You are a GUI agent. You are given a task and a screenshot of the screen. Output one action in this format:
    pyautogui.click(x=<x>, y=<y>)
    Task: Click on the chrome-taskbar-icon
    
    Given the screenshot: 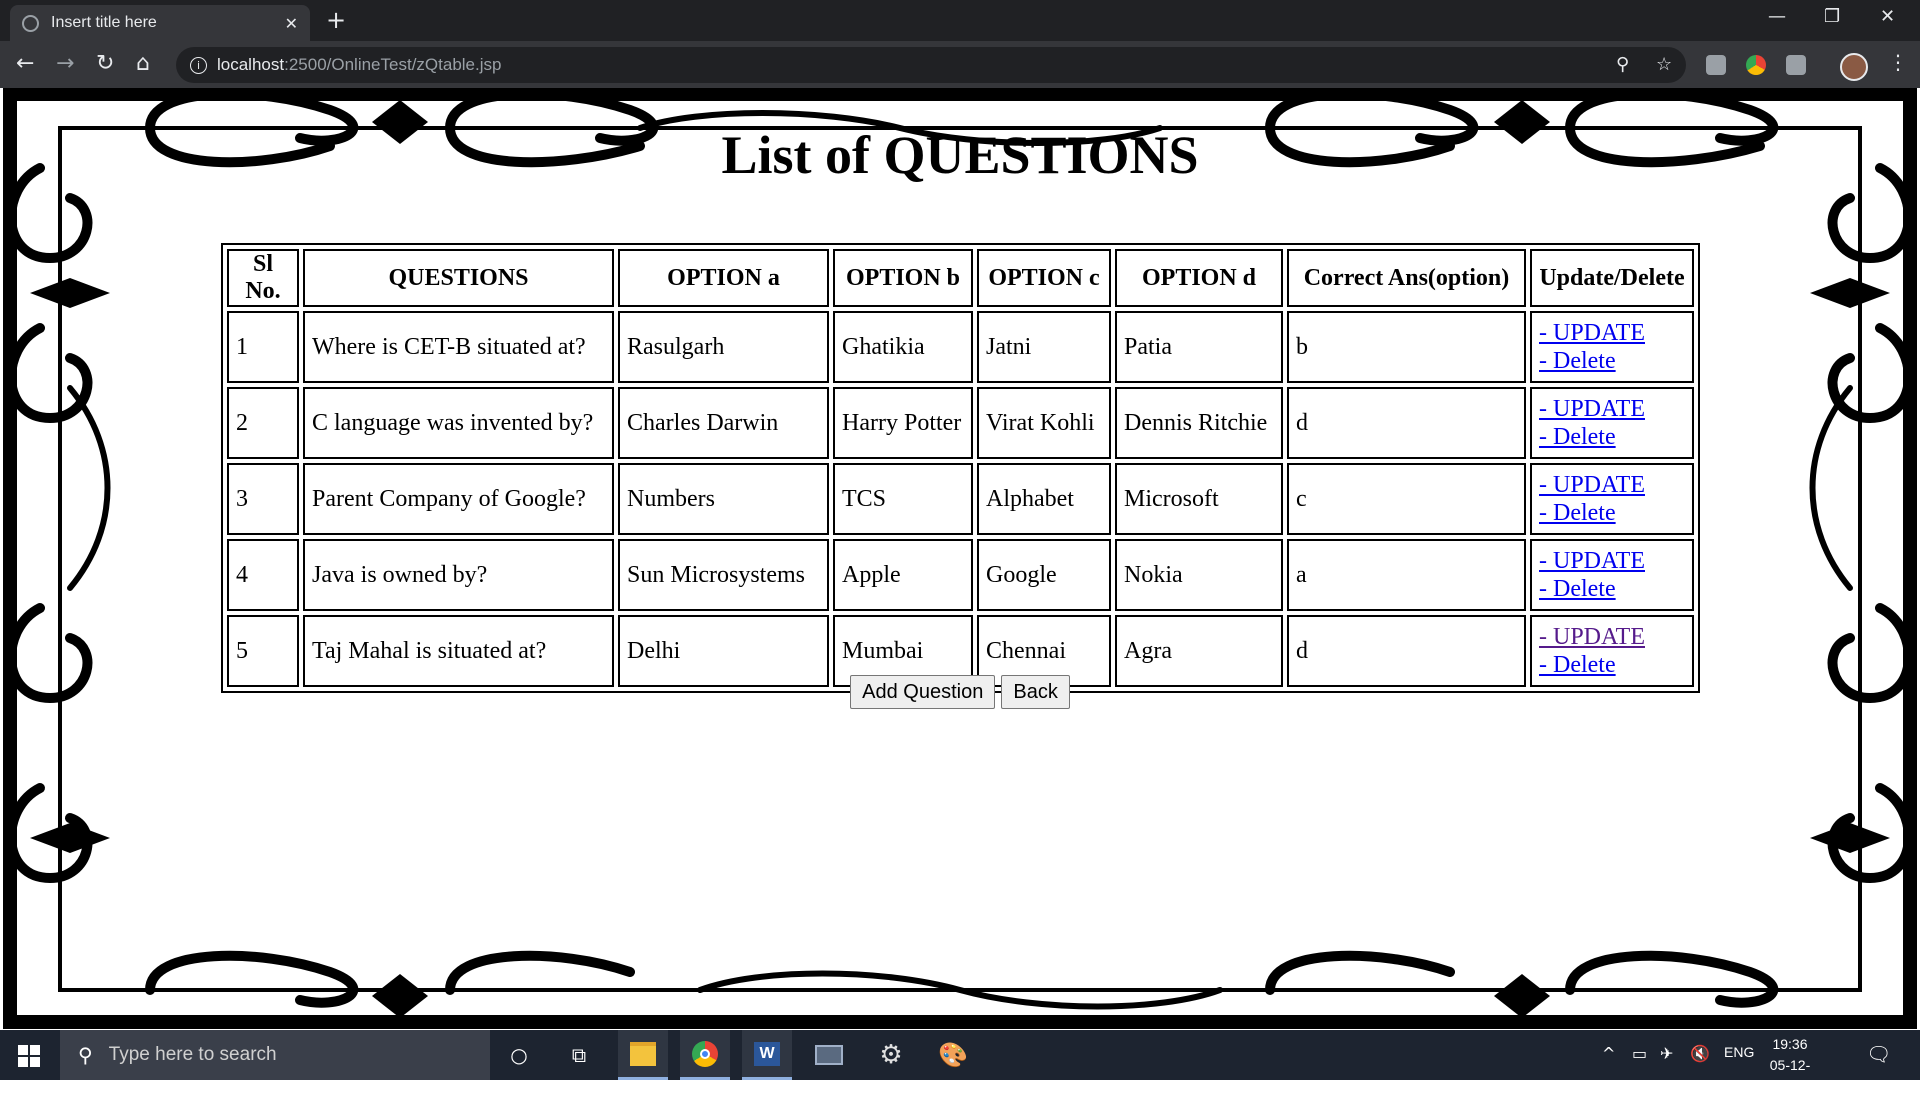 What is the action you would take?
    pyautogui.click(x=705, y=1055)
    